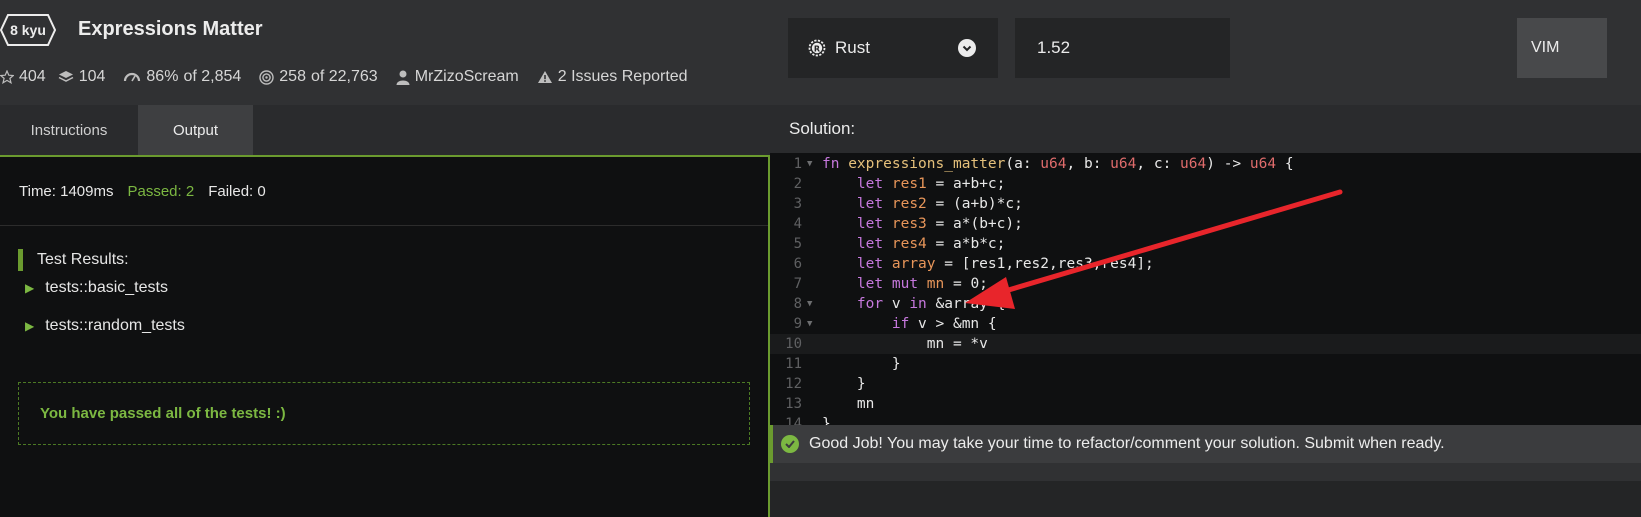 The height and width of the screenshot is (517, 1641). What do you see at coordinates (1205, 344) in the screenshot?
I see `code-line: 10 mn = *v` at bounding box center [1205, 344].